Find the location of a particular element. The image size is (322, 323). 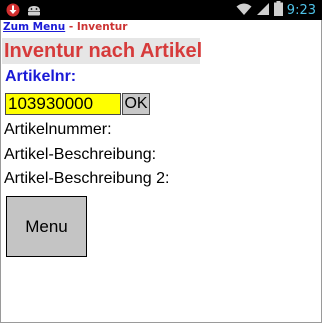

breadcrumb: Zum Menu - Inventur is located at coordinates (65, 27).